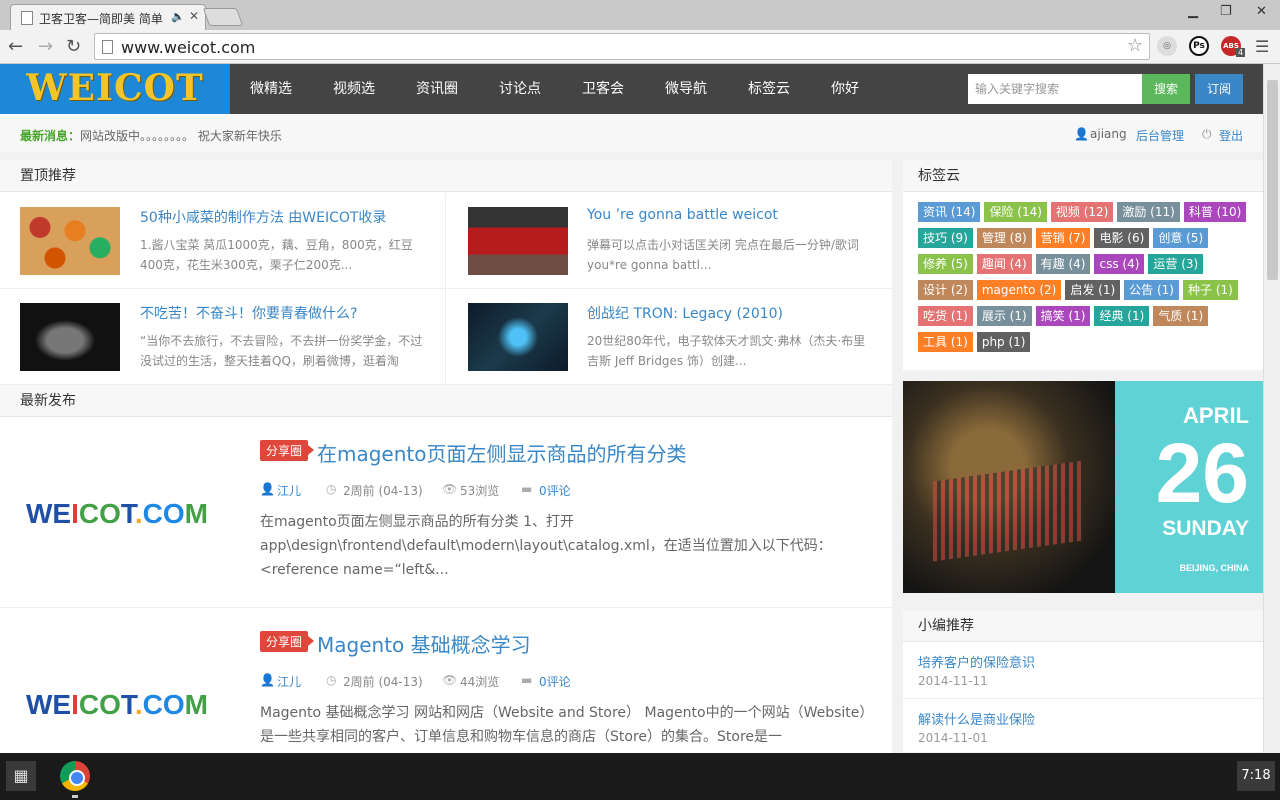  What do you see at coordinates (115, 89) in the screenshot?
I see `site-logo: WEICOT` at bounding box center [115, 89].